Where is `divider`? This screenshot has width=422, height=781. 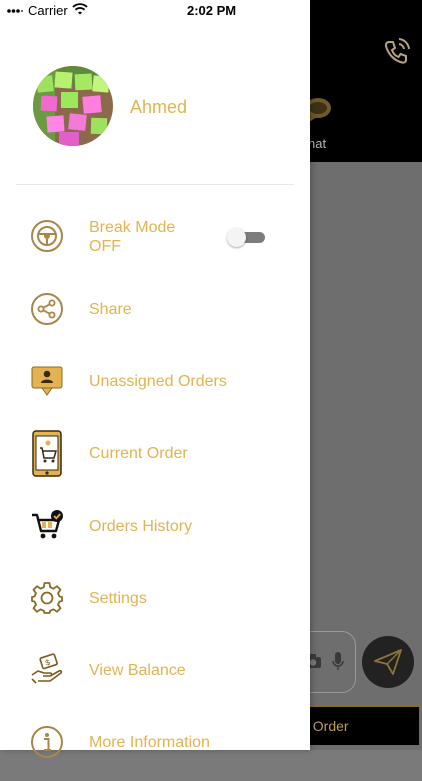 divider is located at coordinates (155, 184).